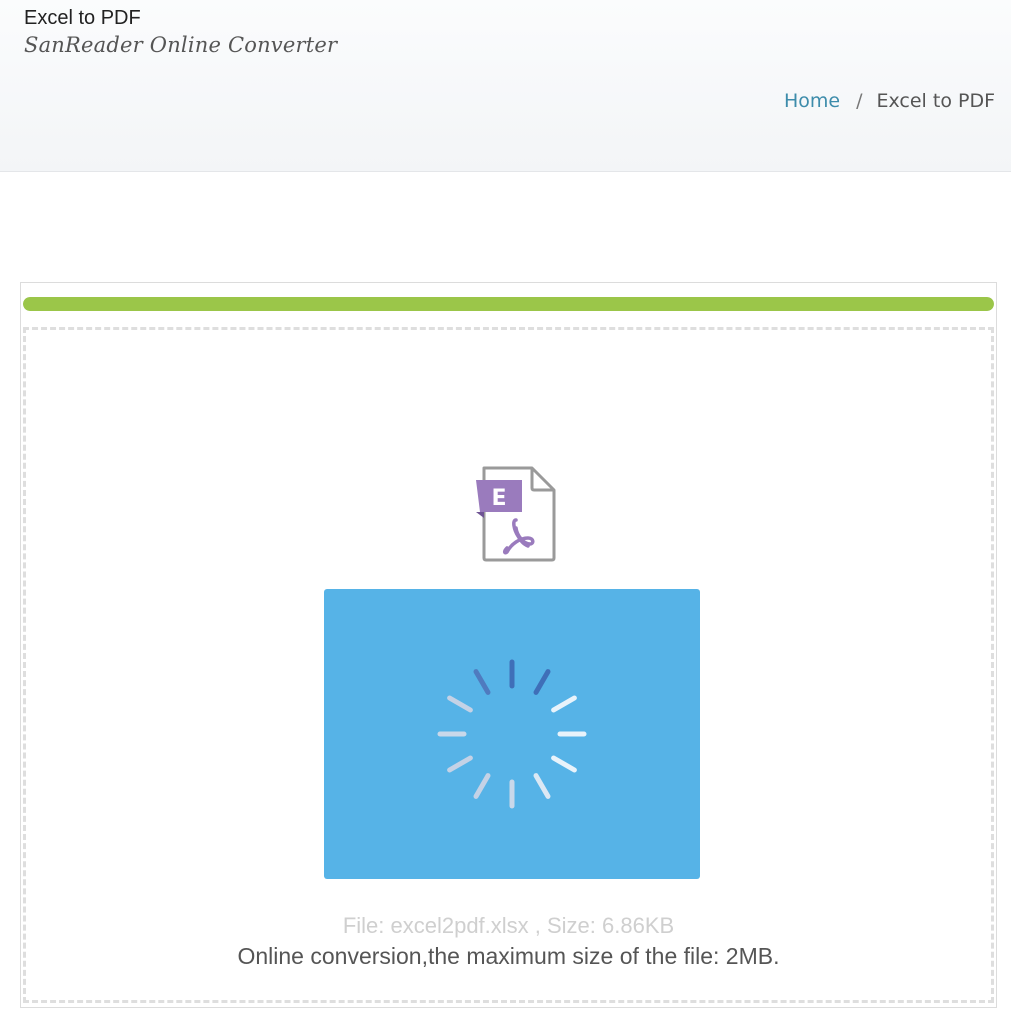 Image resolution: width=1011 pixels, height=1024 pixels. I want to click on breadcrumb: Home / Excel to PDF, so click(889, 101).